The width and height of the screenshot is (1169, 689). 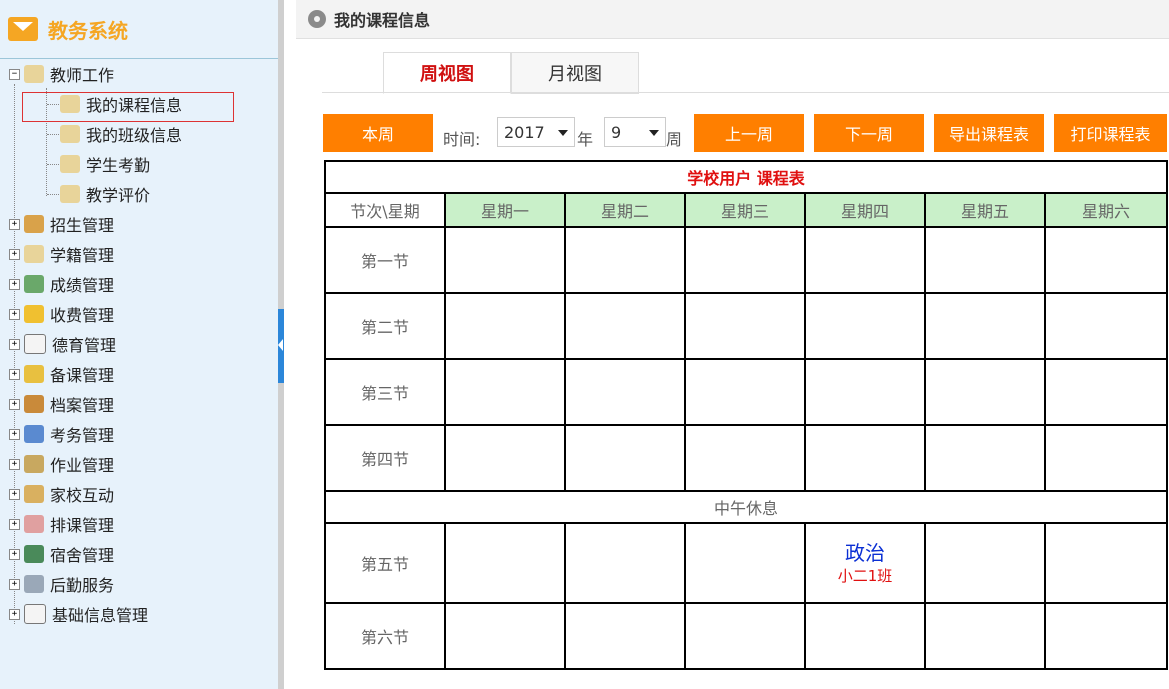 What do you see at coordinates (749, 133) in the screenshot?
I see `prev-week-button: 上一周` at bounding box center [749, 133].